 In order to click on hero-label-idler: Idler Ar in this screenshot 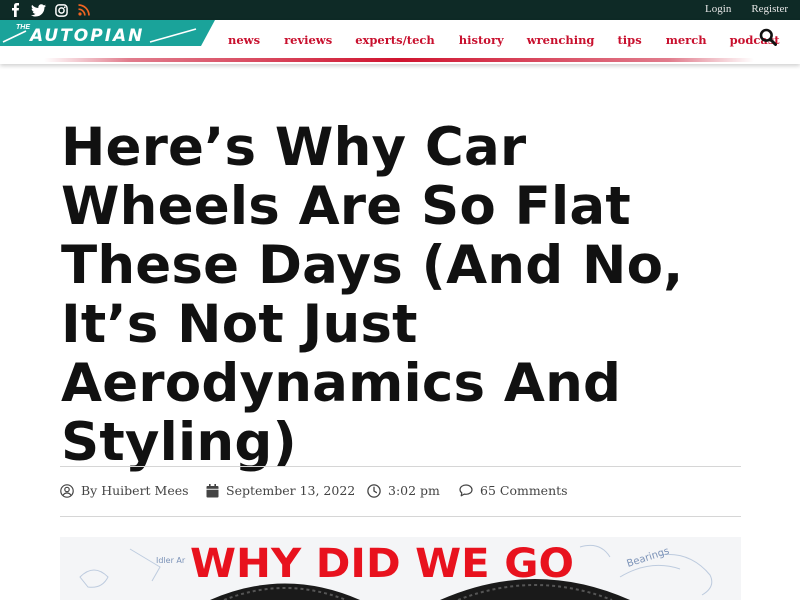, I will do `click(171, 560)`.